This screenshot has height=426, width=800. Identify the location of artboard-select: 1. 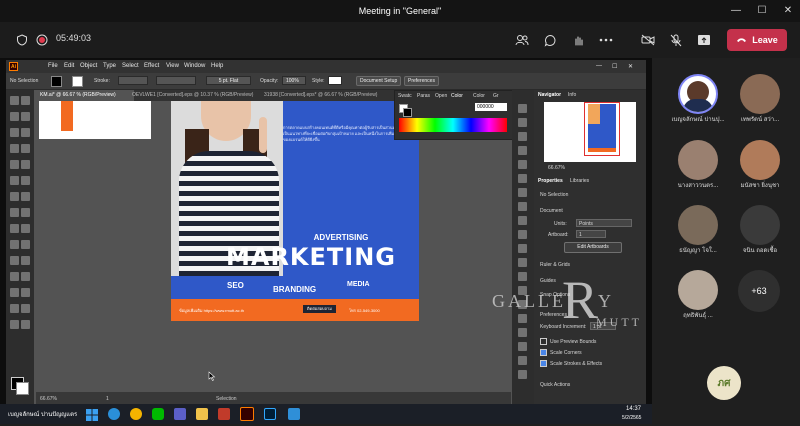
(591, 234).